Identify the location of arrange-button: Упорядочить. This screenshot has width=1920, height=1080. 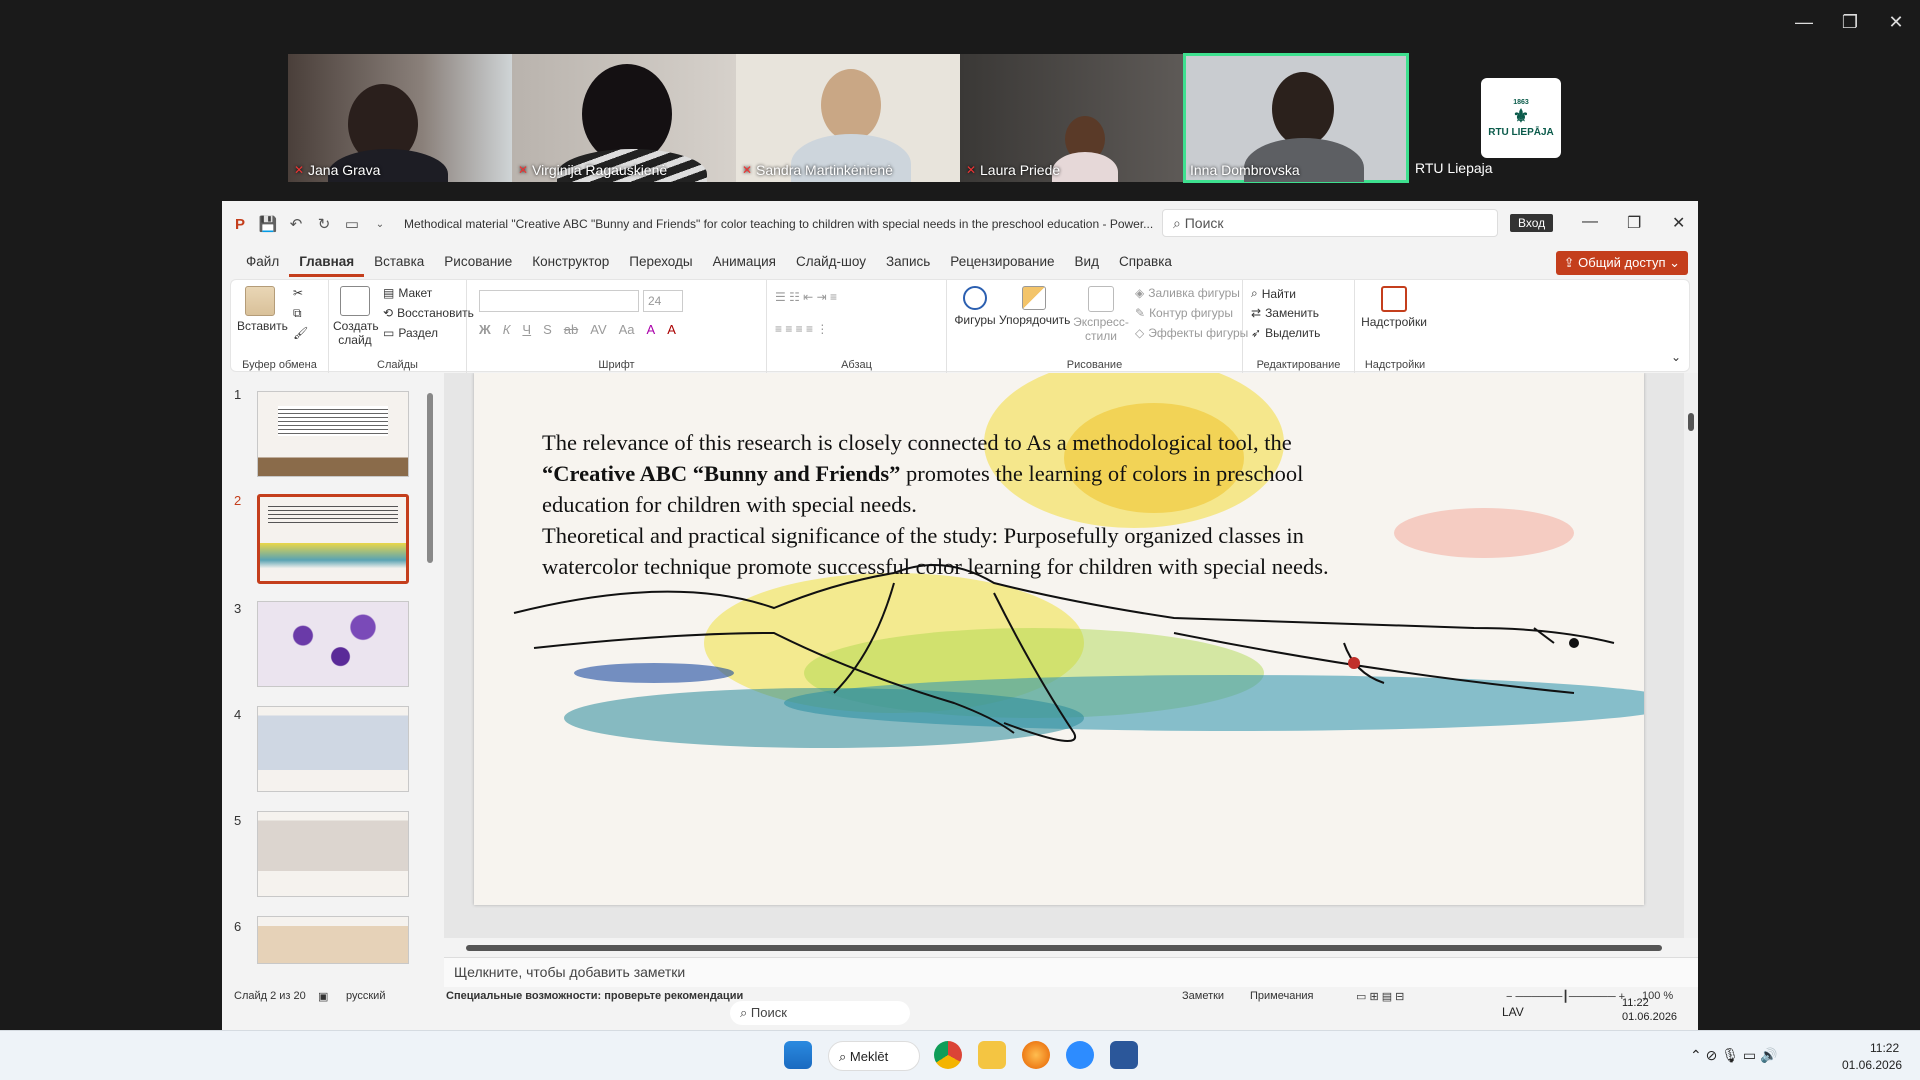
(1034, 306).